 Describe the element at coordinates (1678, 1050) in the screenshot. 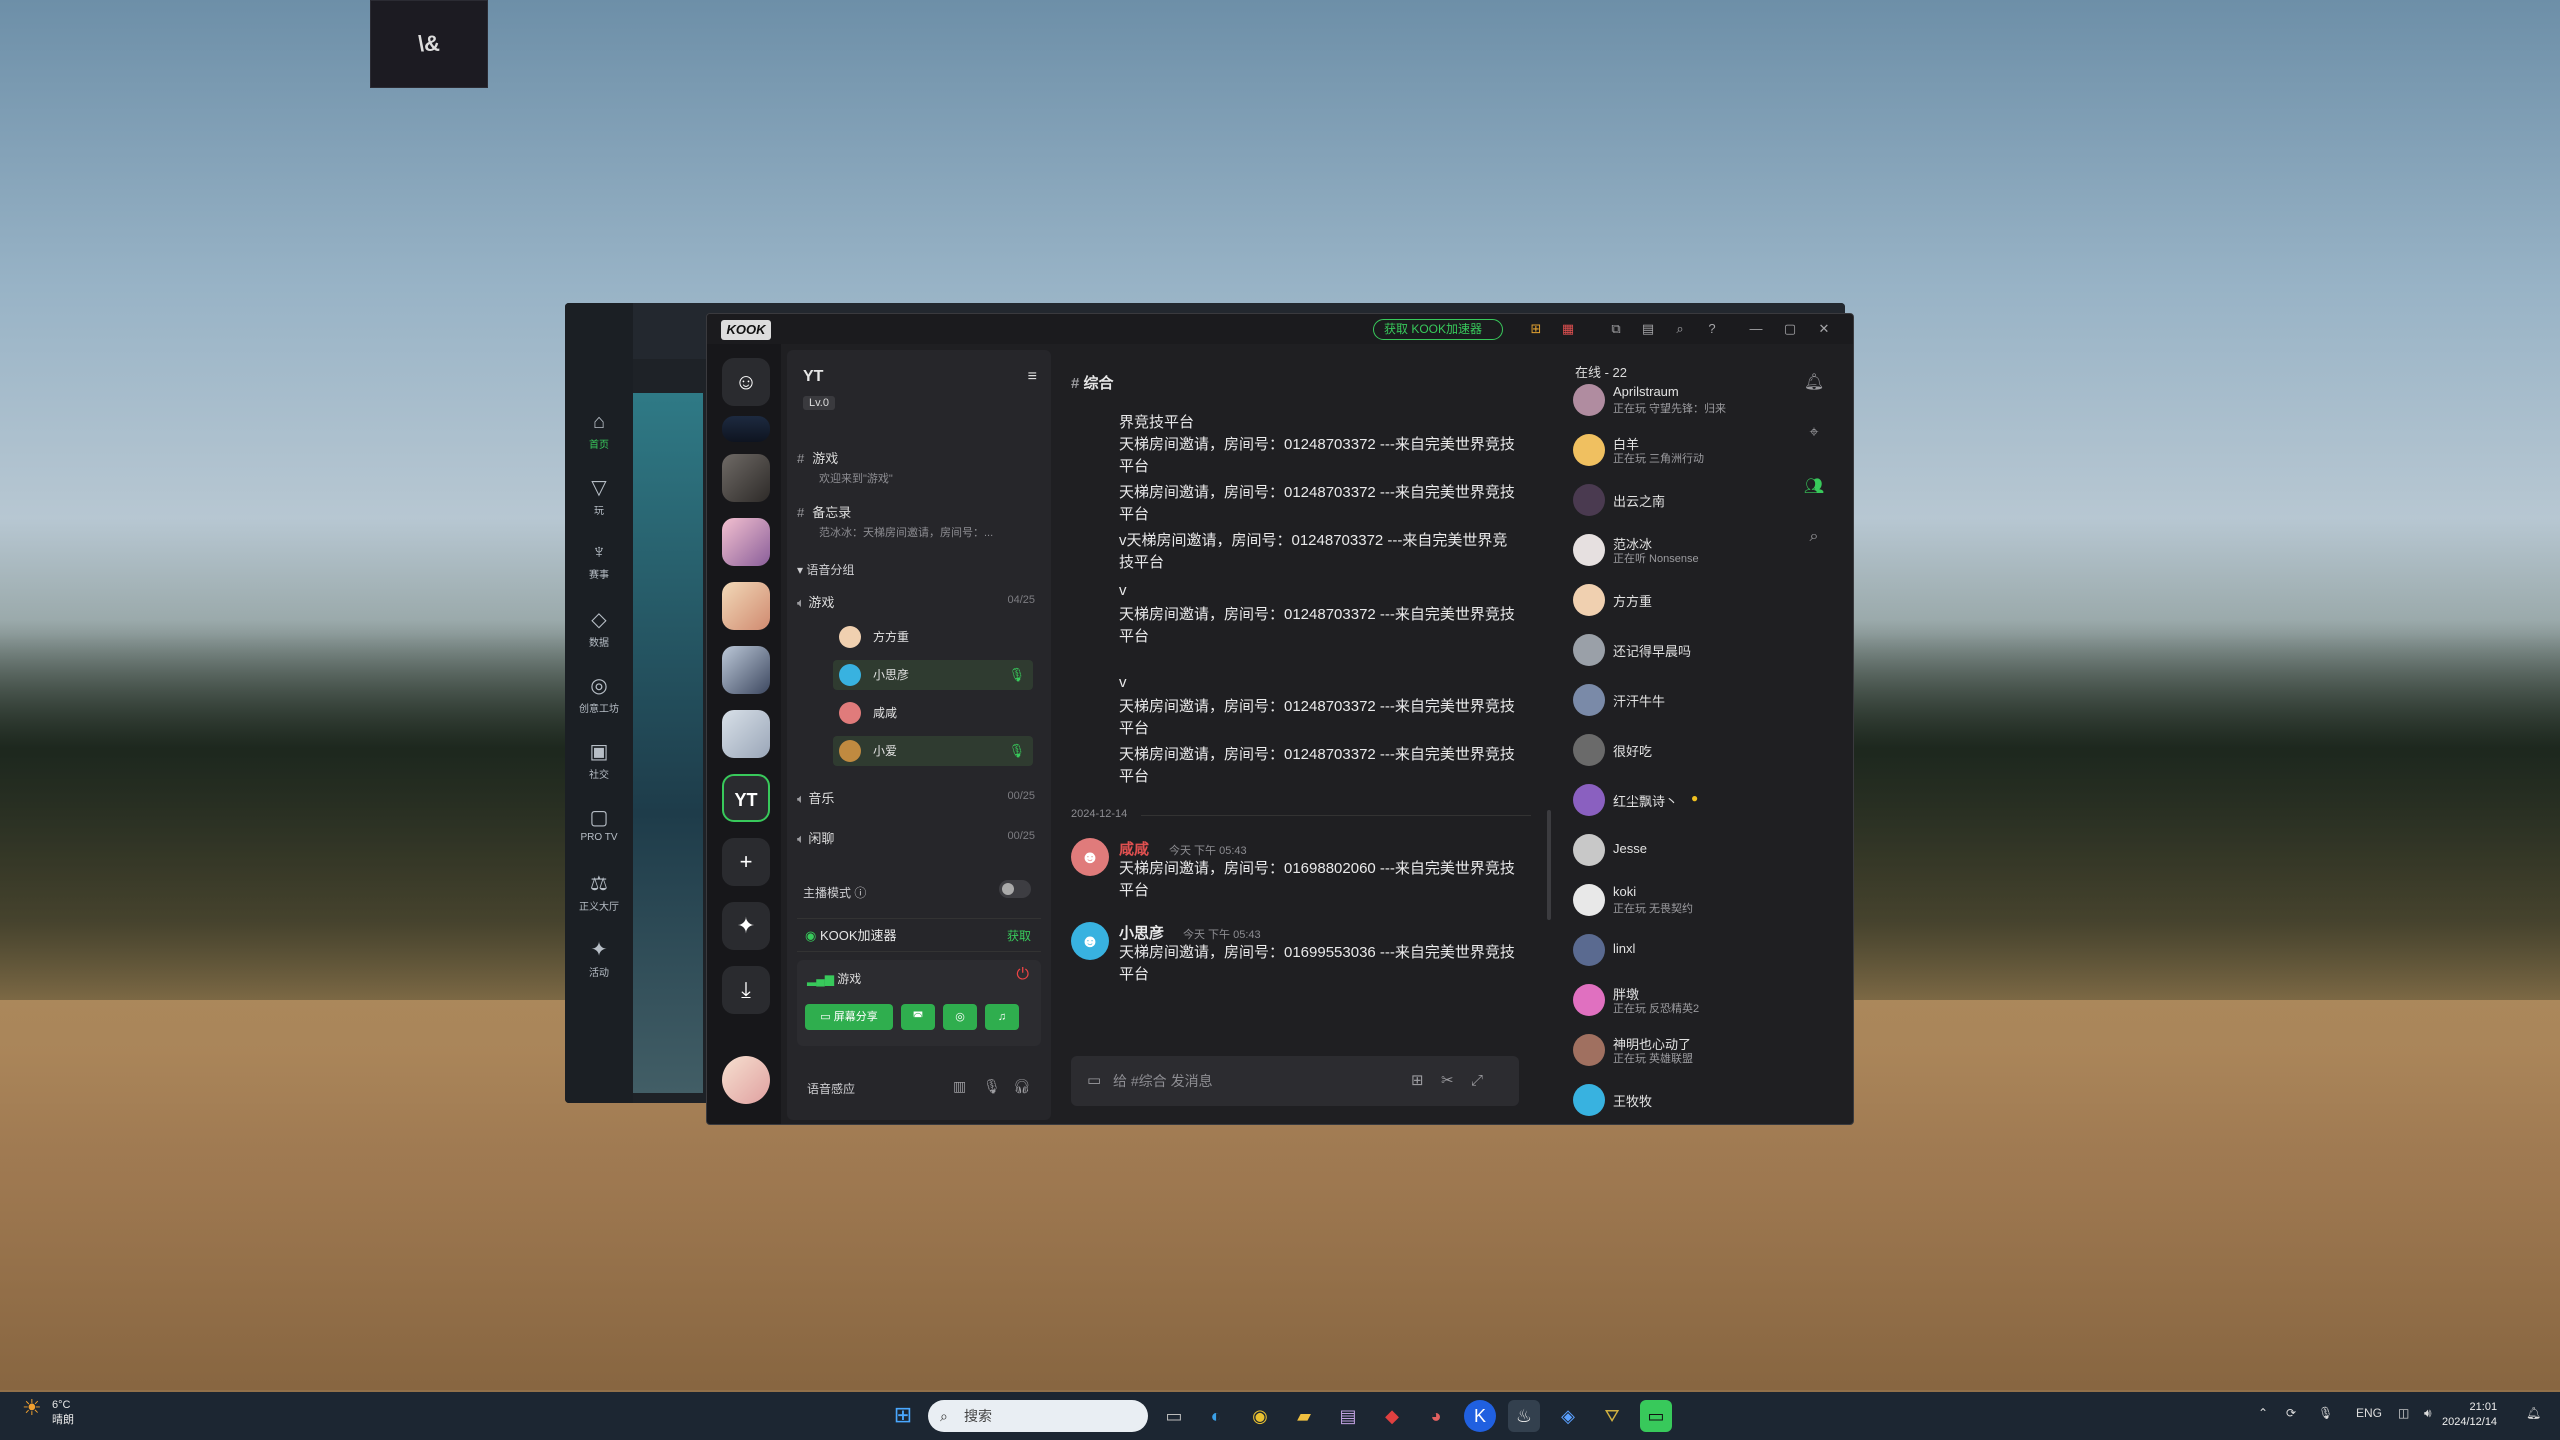

I see `member-item: 神明也心动了 正在玩 英雄联盟` at that location.